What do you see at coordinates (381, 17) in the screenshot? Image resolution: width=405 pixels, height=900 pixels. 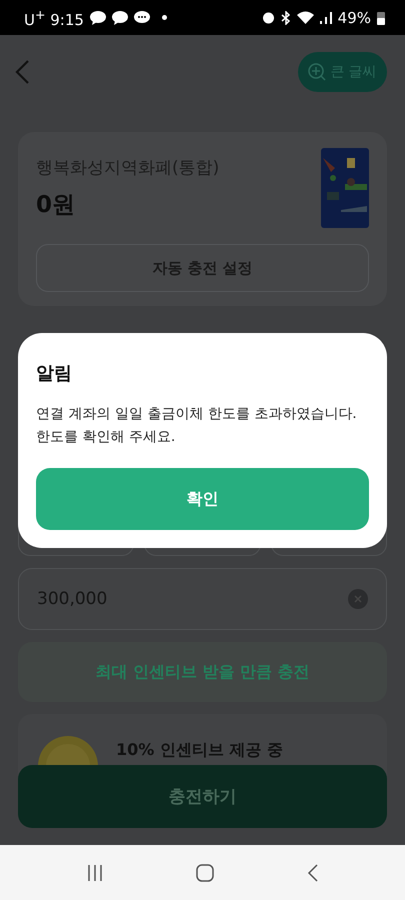 I see `battery-icon` at bounding box center [381, 17].